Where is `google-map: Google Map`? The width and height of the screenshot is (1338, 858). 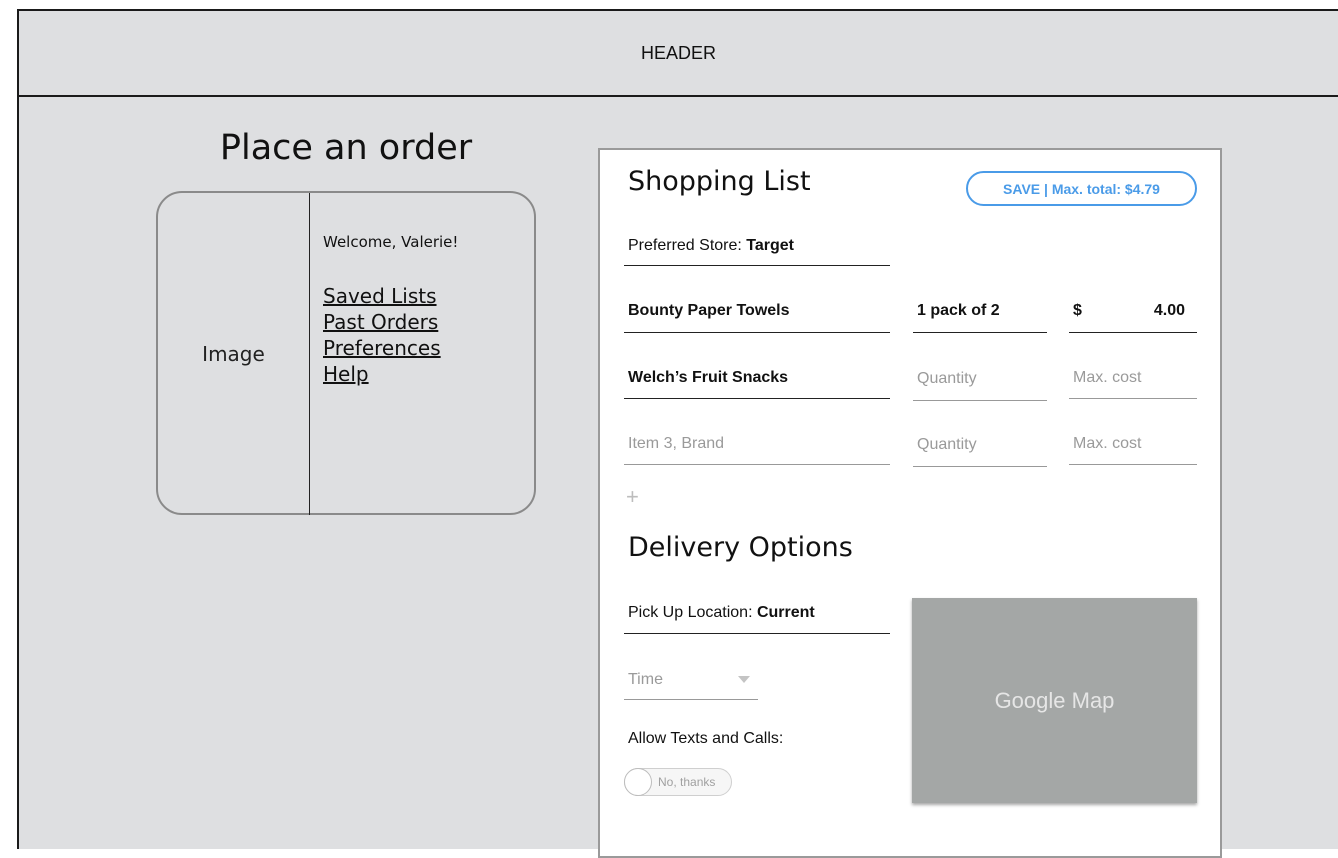
google-map: Google Map is located at coordinates (1054, 700).